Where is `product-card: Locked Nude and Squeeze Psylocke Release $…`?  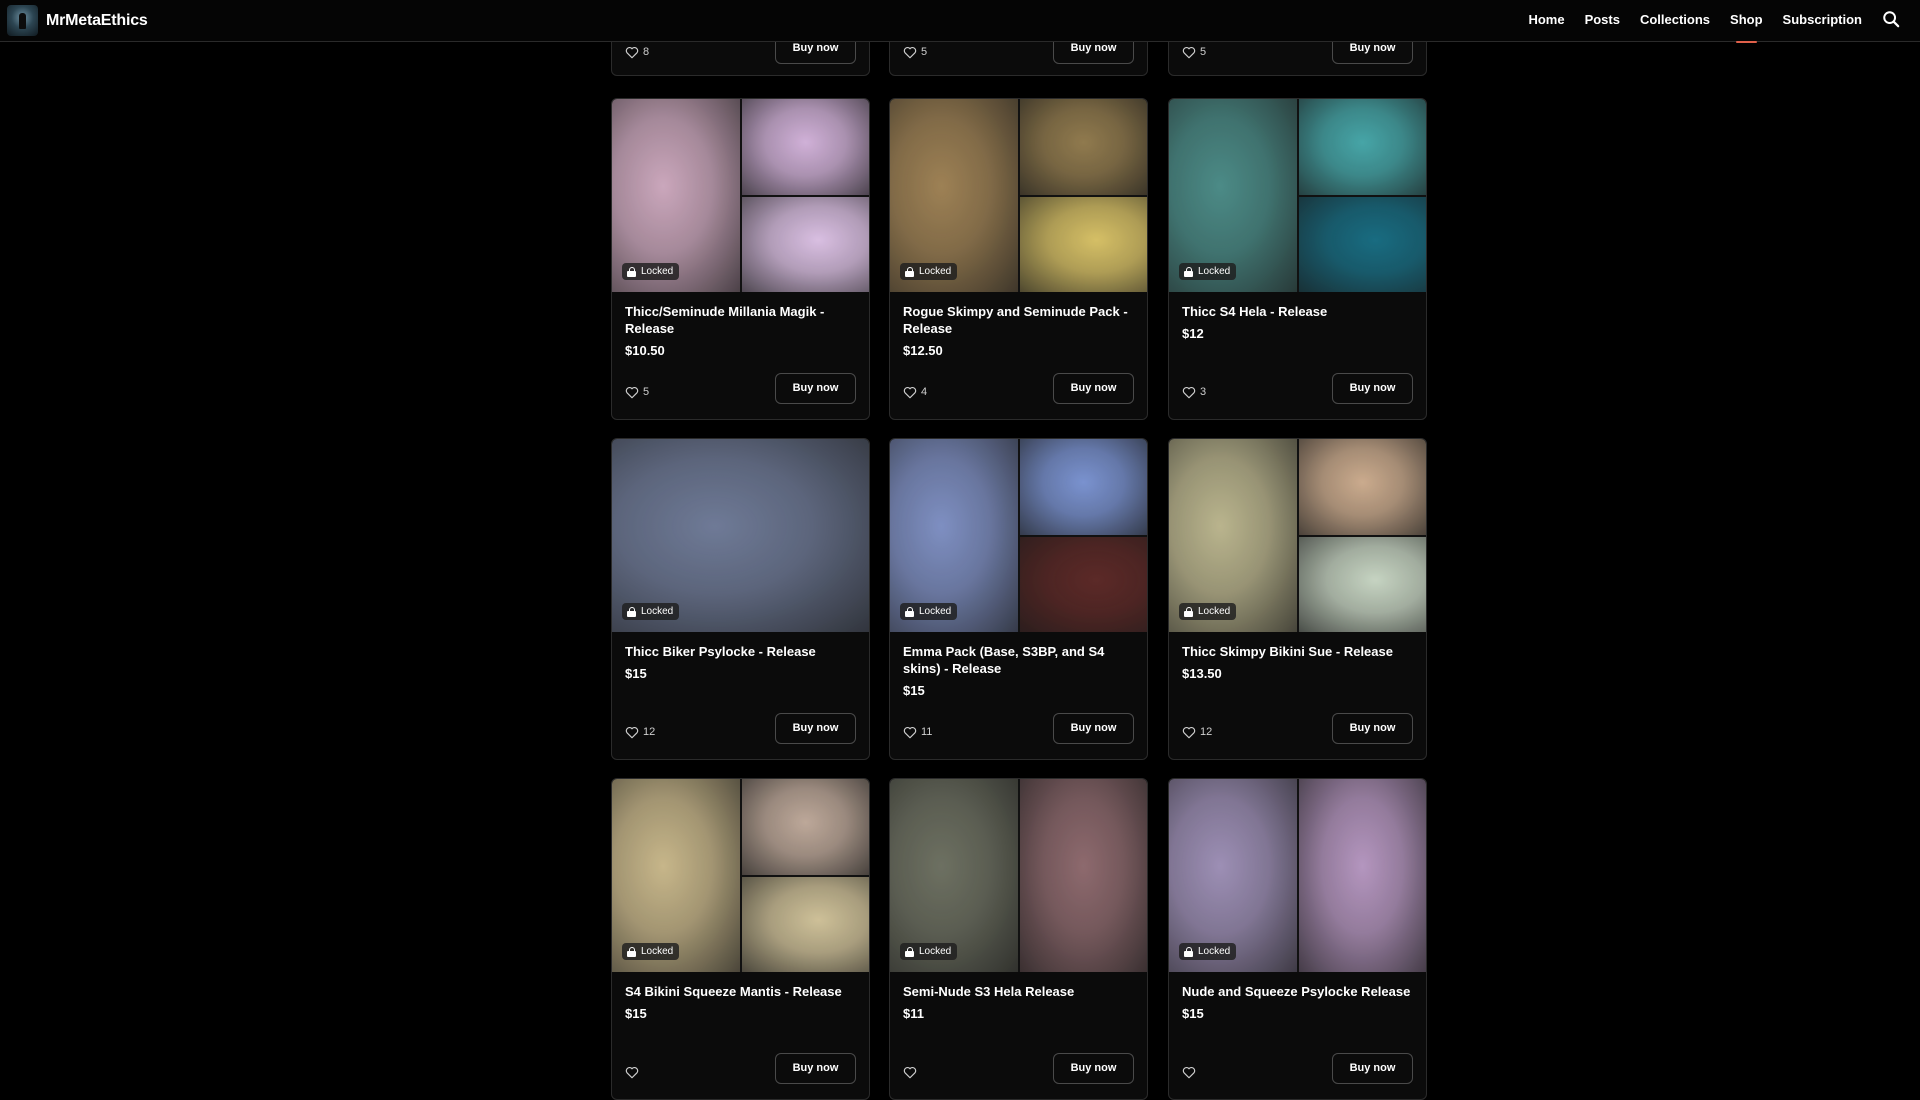 product-card: Locked Nude and Squeeze Psylocke Release $… is located at coordinates (1297, 939).